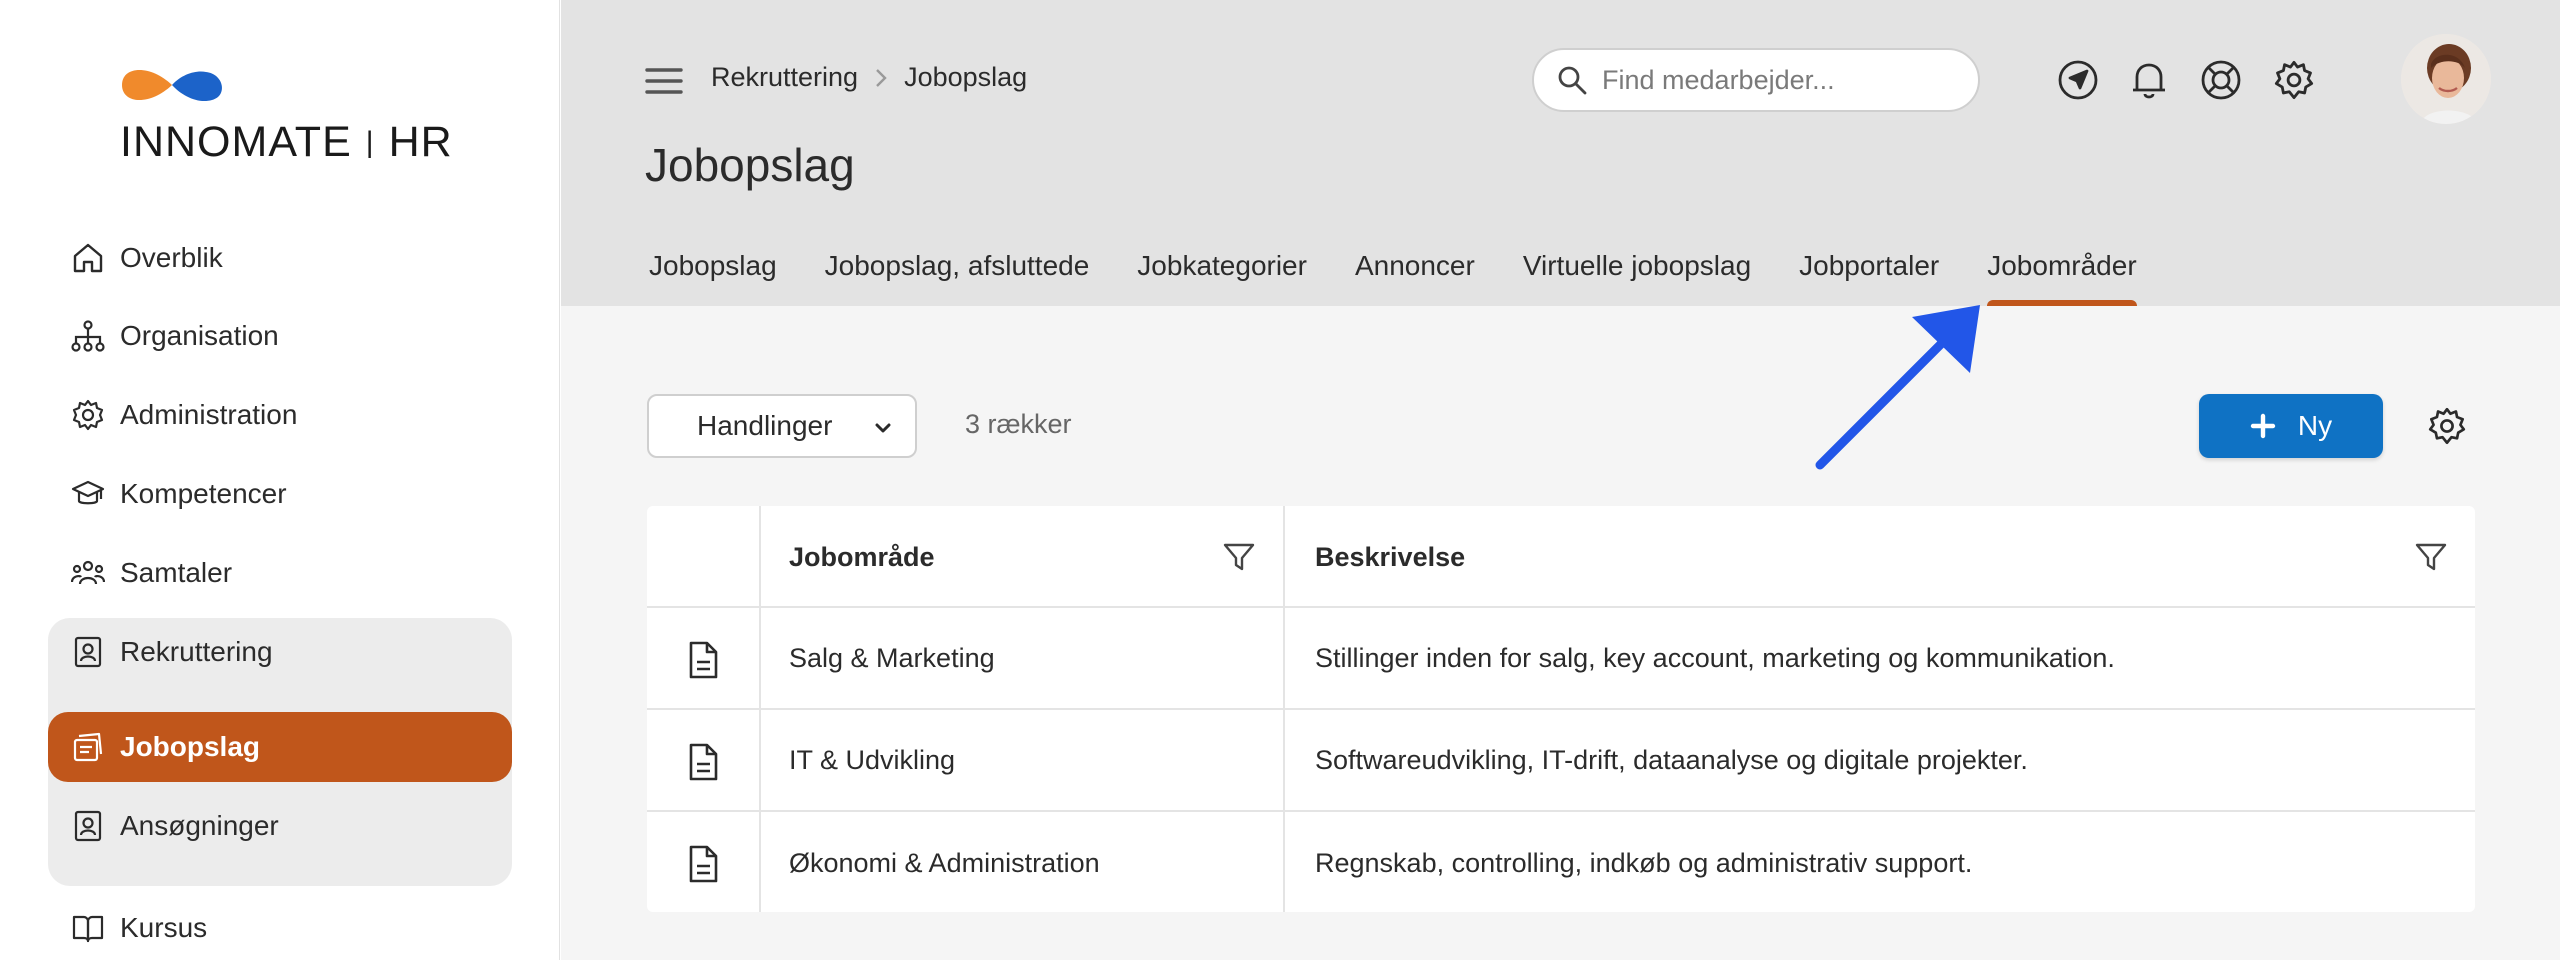 Image resolution: width=2560 pixels, height=960 pixels. What do you see at coordinates (869, 77) in the screenshot?
I see `breadcrumb: Rekruttering Jobopslag` at bounding box center [869, 77].